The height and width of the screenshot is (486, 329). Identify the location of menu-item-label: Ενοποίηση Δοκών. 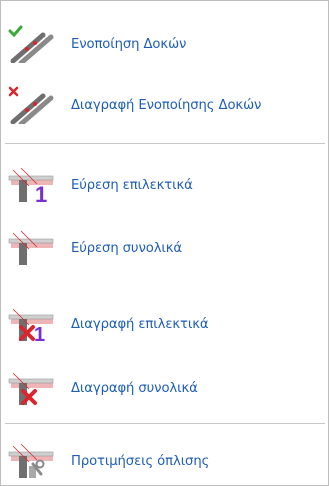
(129, 44).